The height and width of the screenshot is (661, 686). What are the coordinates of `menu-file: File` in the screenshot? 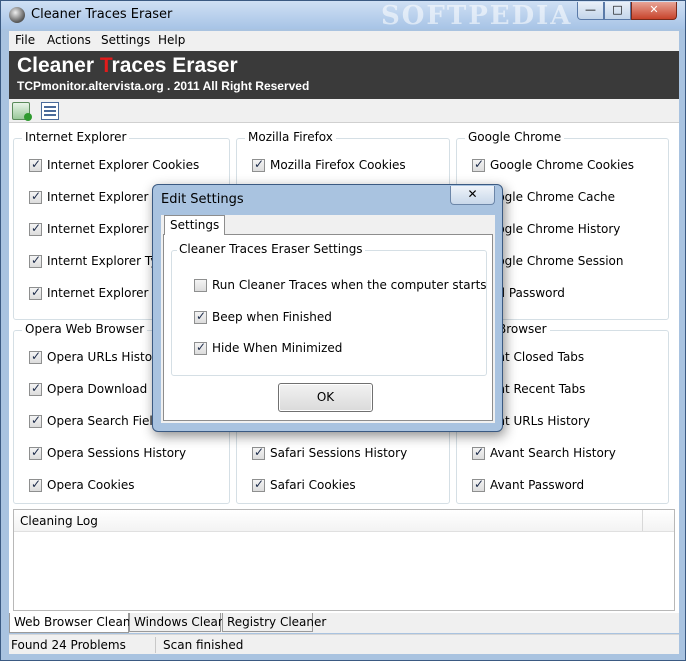 It's located at (25, 40).